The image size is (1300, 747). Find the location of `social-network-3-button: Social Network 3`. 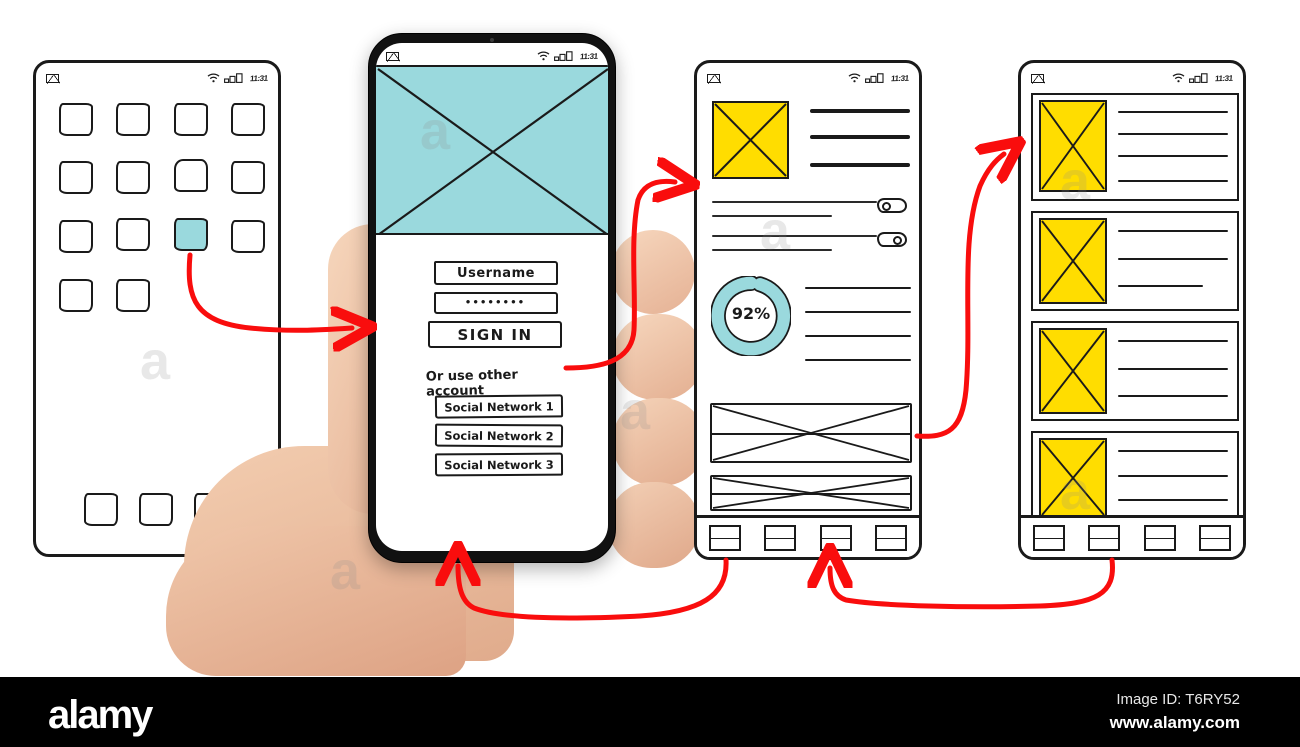

social-network-3-button: Social Network 3 is located at coordinates (499, 464).